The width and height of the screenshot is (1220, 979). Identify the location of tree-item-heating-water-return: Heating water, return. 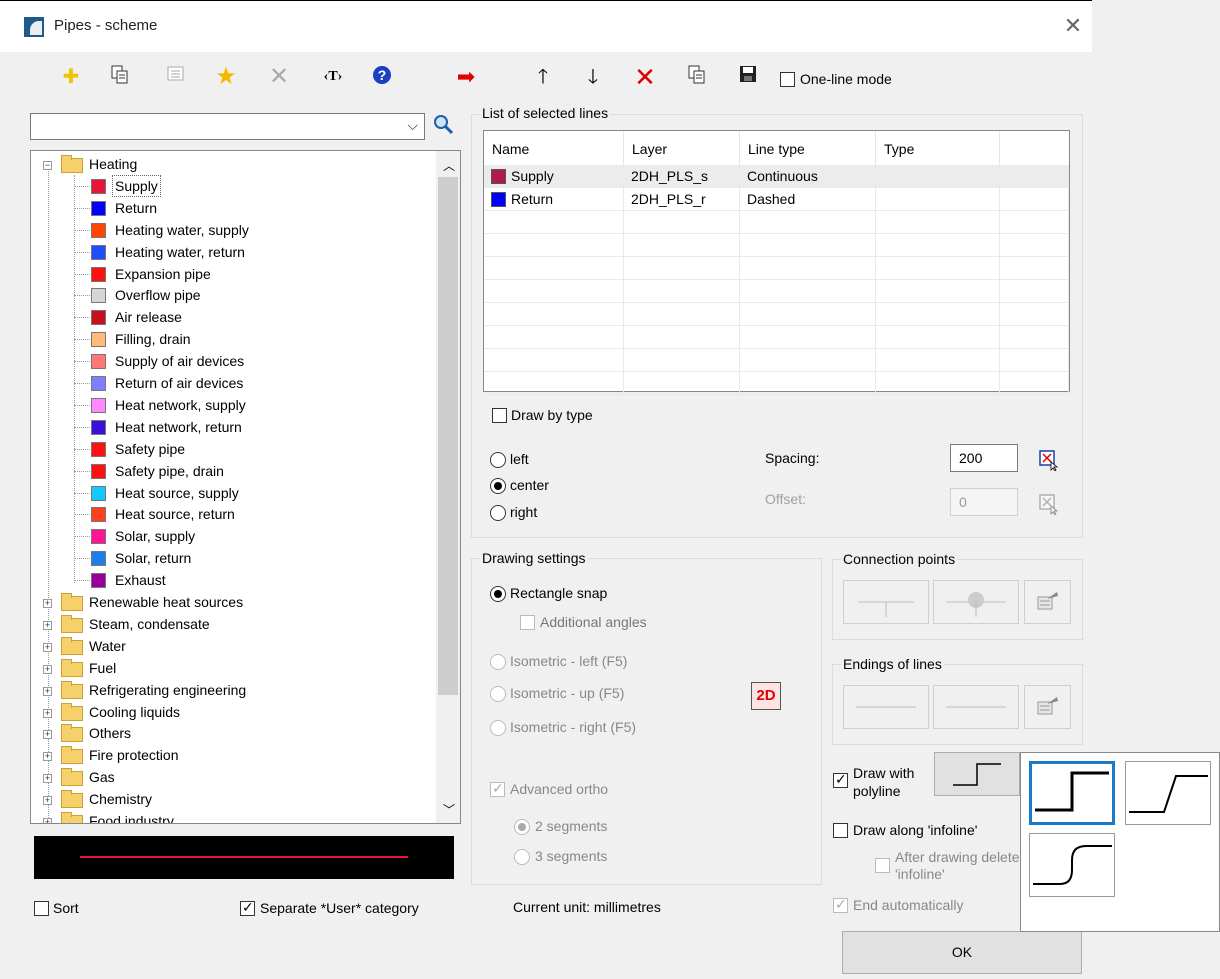
(180, 252).